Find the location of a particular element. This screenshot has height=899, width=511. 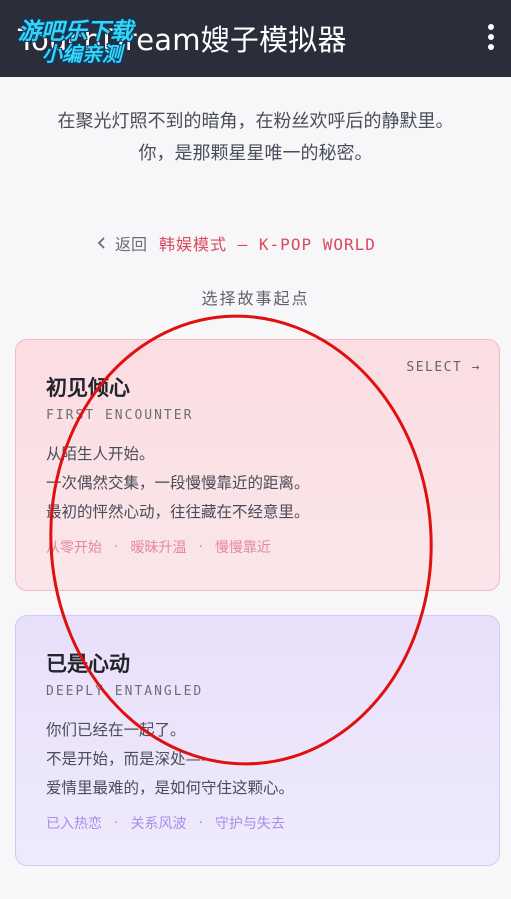

card-tag: 已入热恋 is located at coordinates (74, 824).